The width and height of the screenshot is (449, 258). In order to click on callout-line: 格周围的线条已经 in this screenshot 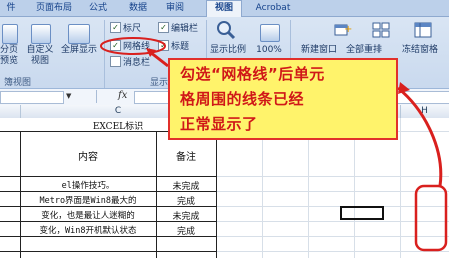, I will do `click(242, 99)`.